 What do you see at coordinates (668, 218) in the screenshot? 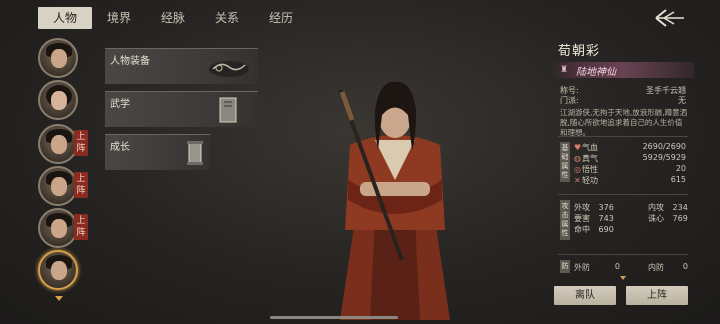
I see `stat-mind-strike: 诛心 769` at bounding box center [668, 218].